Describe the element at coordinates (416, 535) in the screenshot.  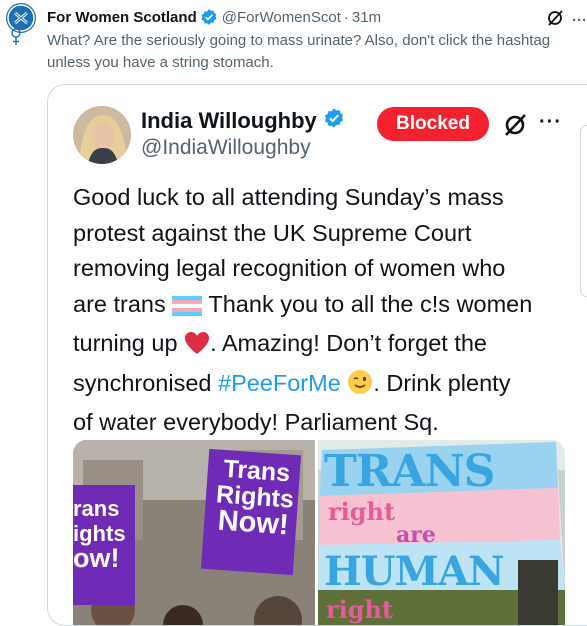
I see `sign-text: are` at that location.